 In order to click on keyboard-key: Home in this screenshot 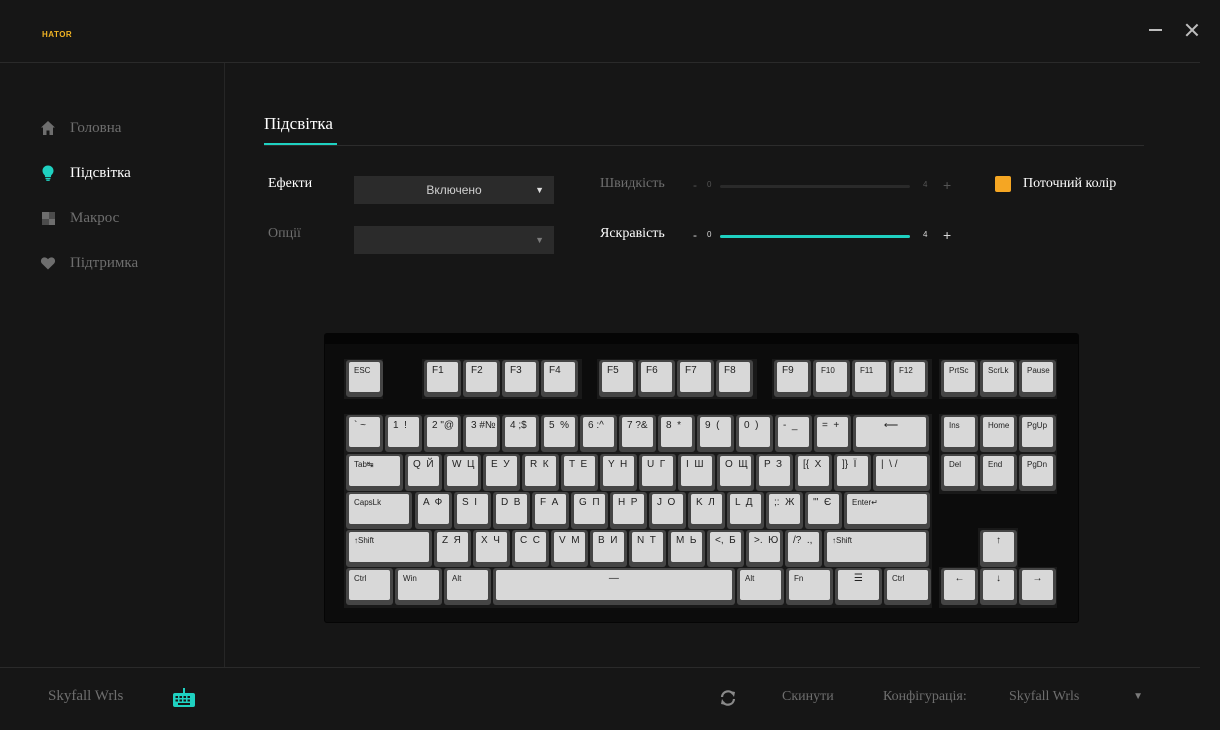, I will do `click(998, 433)`.